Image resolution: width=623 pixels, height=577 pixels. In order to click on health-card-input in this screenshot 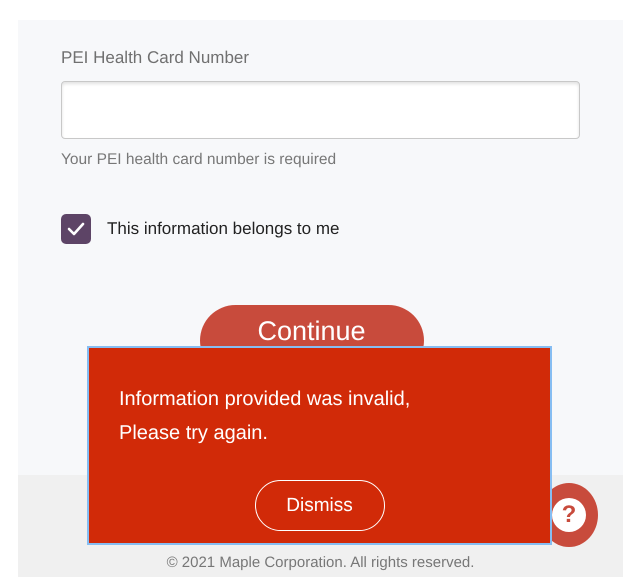, I will do `click(320, 110)`.